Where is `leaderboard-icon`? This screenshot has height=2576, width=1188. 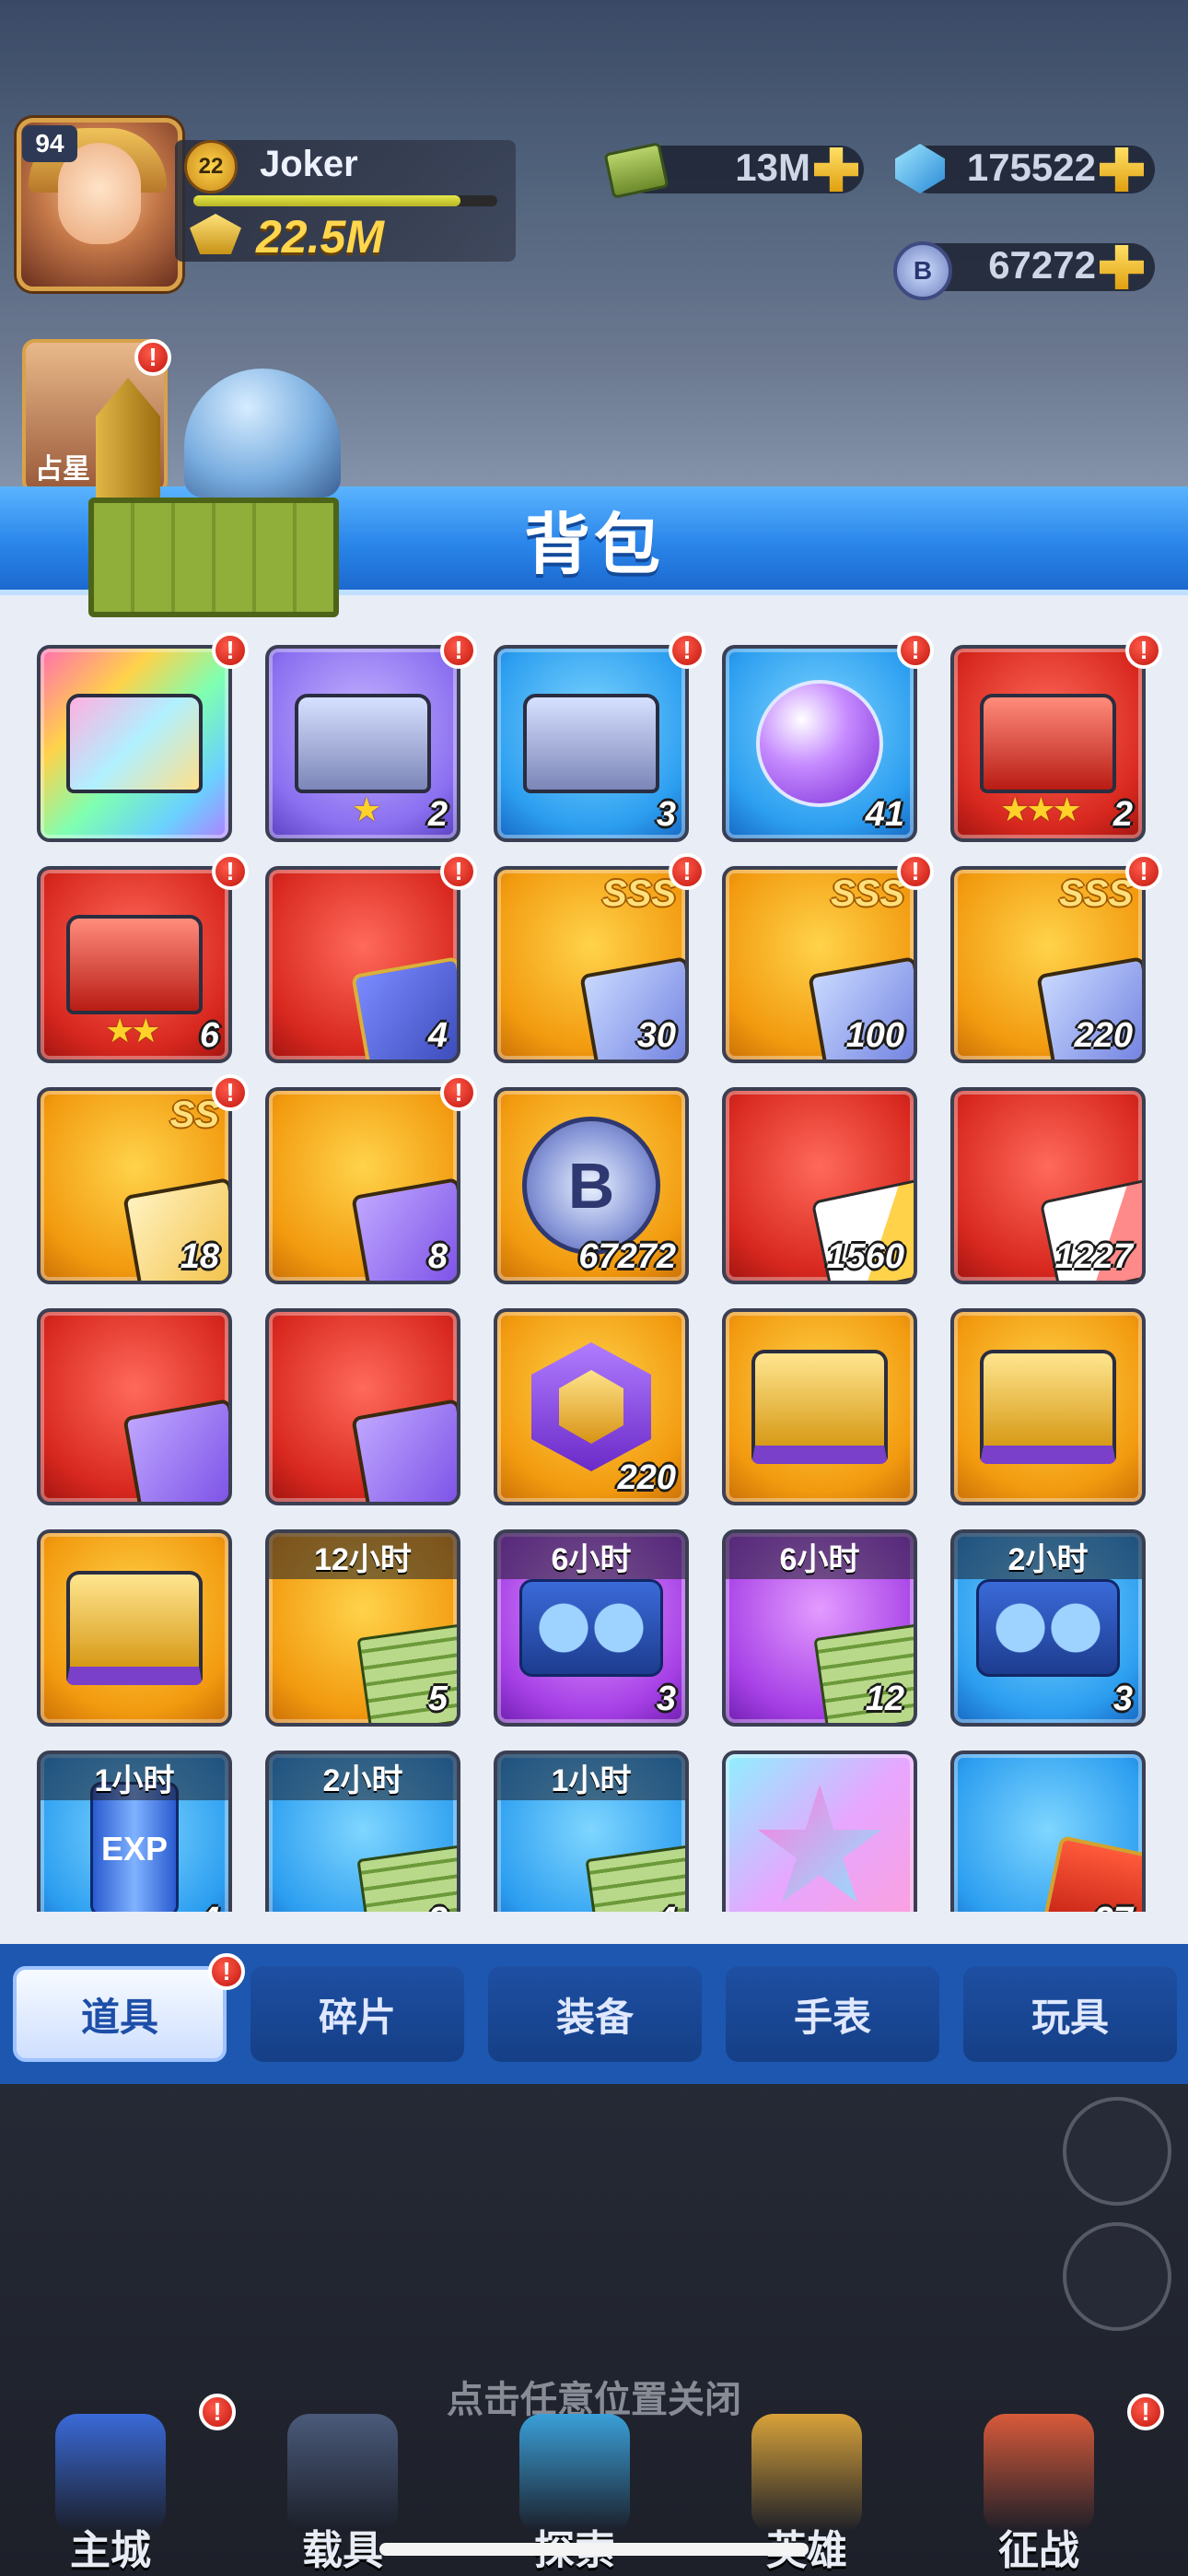
leaderboard-icon is located at coordinates (1117, 2276).